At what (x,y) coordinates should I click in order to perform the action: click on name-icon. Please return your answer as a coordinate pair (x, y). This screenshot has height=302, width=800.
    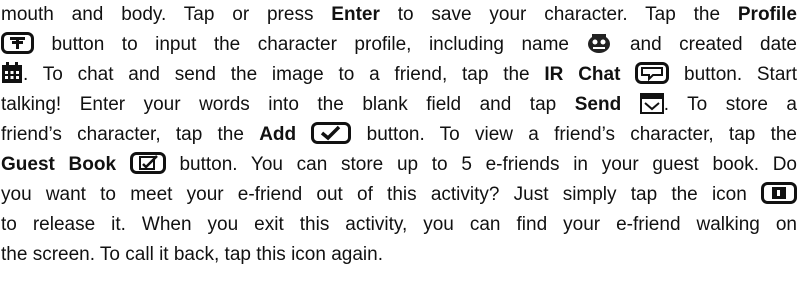
    Looking at the image, I should click on (599, 43).